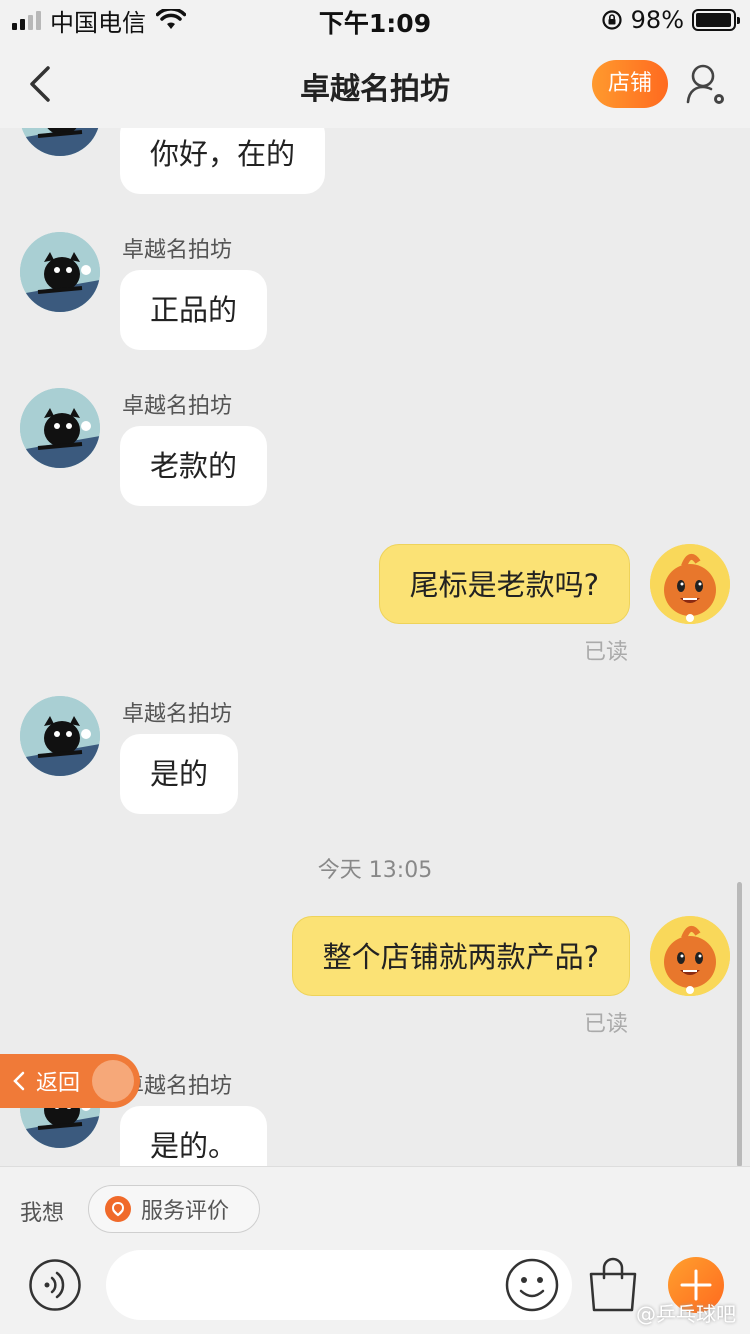  What do you see at coordinates (55, 1285) in the screenshot?
I see `voice-input-icon` at bounding box center [55, 1285].